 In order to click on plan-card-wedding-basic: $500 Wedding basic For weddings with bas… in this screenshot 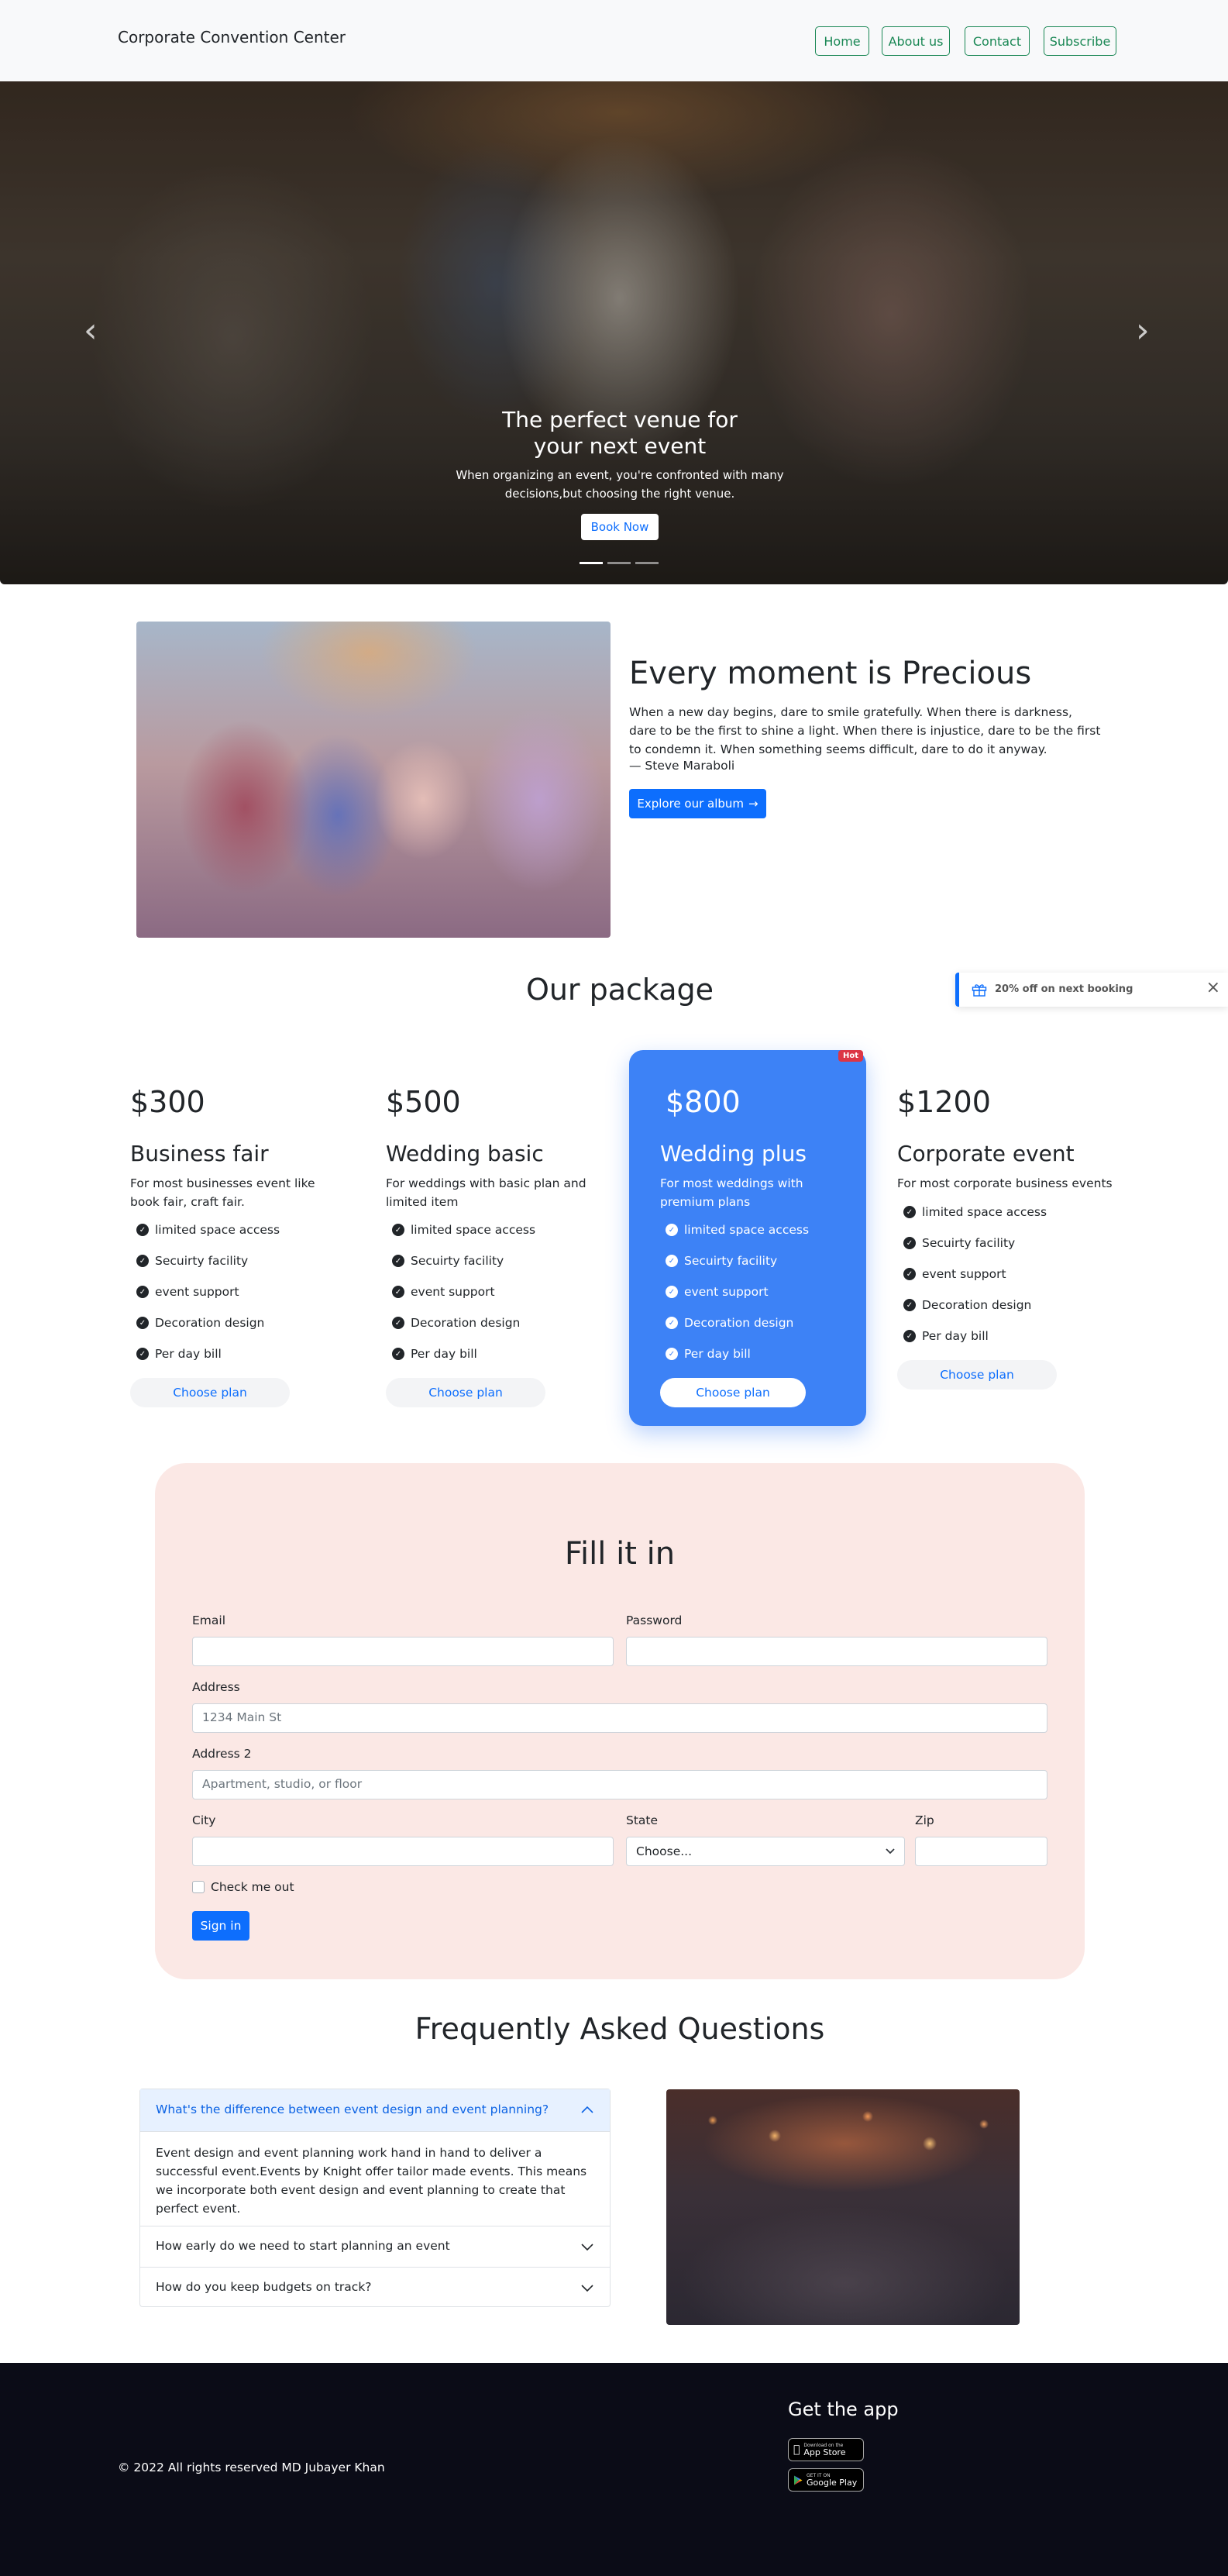, I will do `click(498, 1236)`.